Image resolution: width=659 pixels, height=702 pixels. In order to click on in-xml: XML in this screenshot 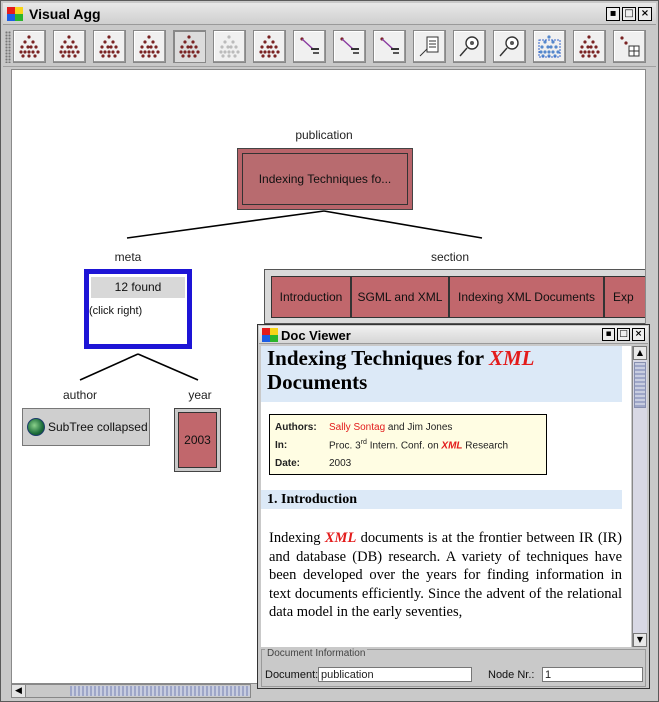, I will do `click(452, 446)`.